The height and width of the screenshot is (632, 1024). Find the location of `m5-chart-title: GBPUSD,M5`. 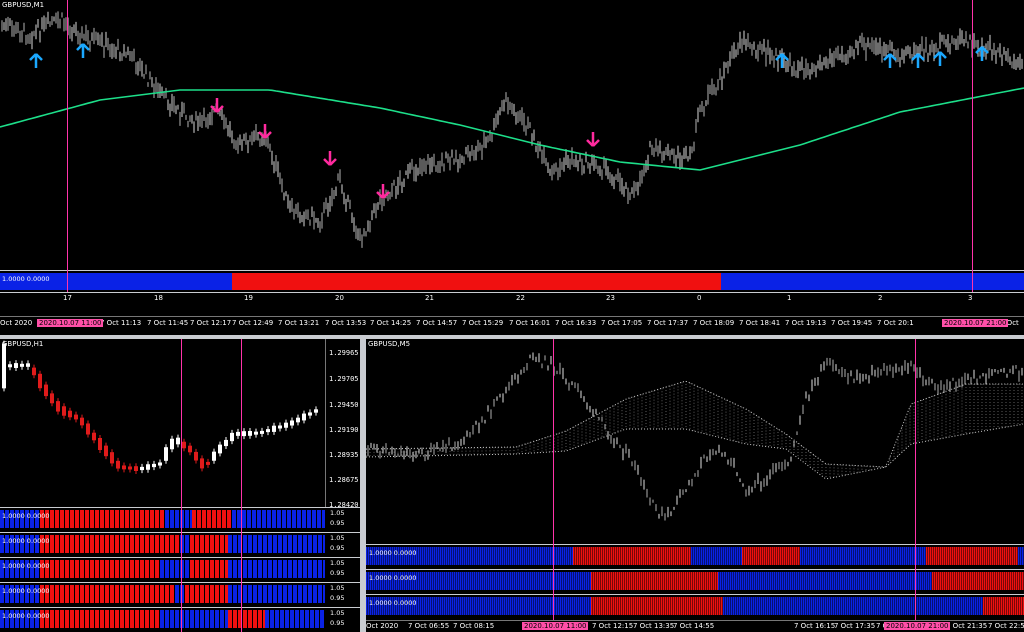

m5-chart-title: GBPUSD,M5 is located at coordinates (389, 344).